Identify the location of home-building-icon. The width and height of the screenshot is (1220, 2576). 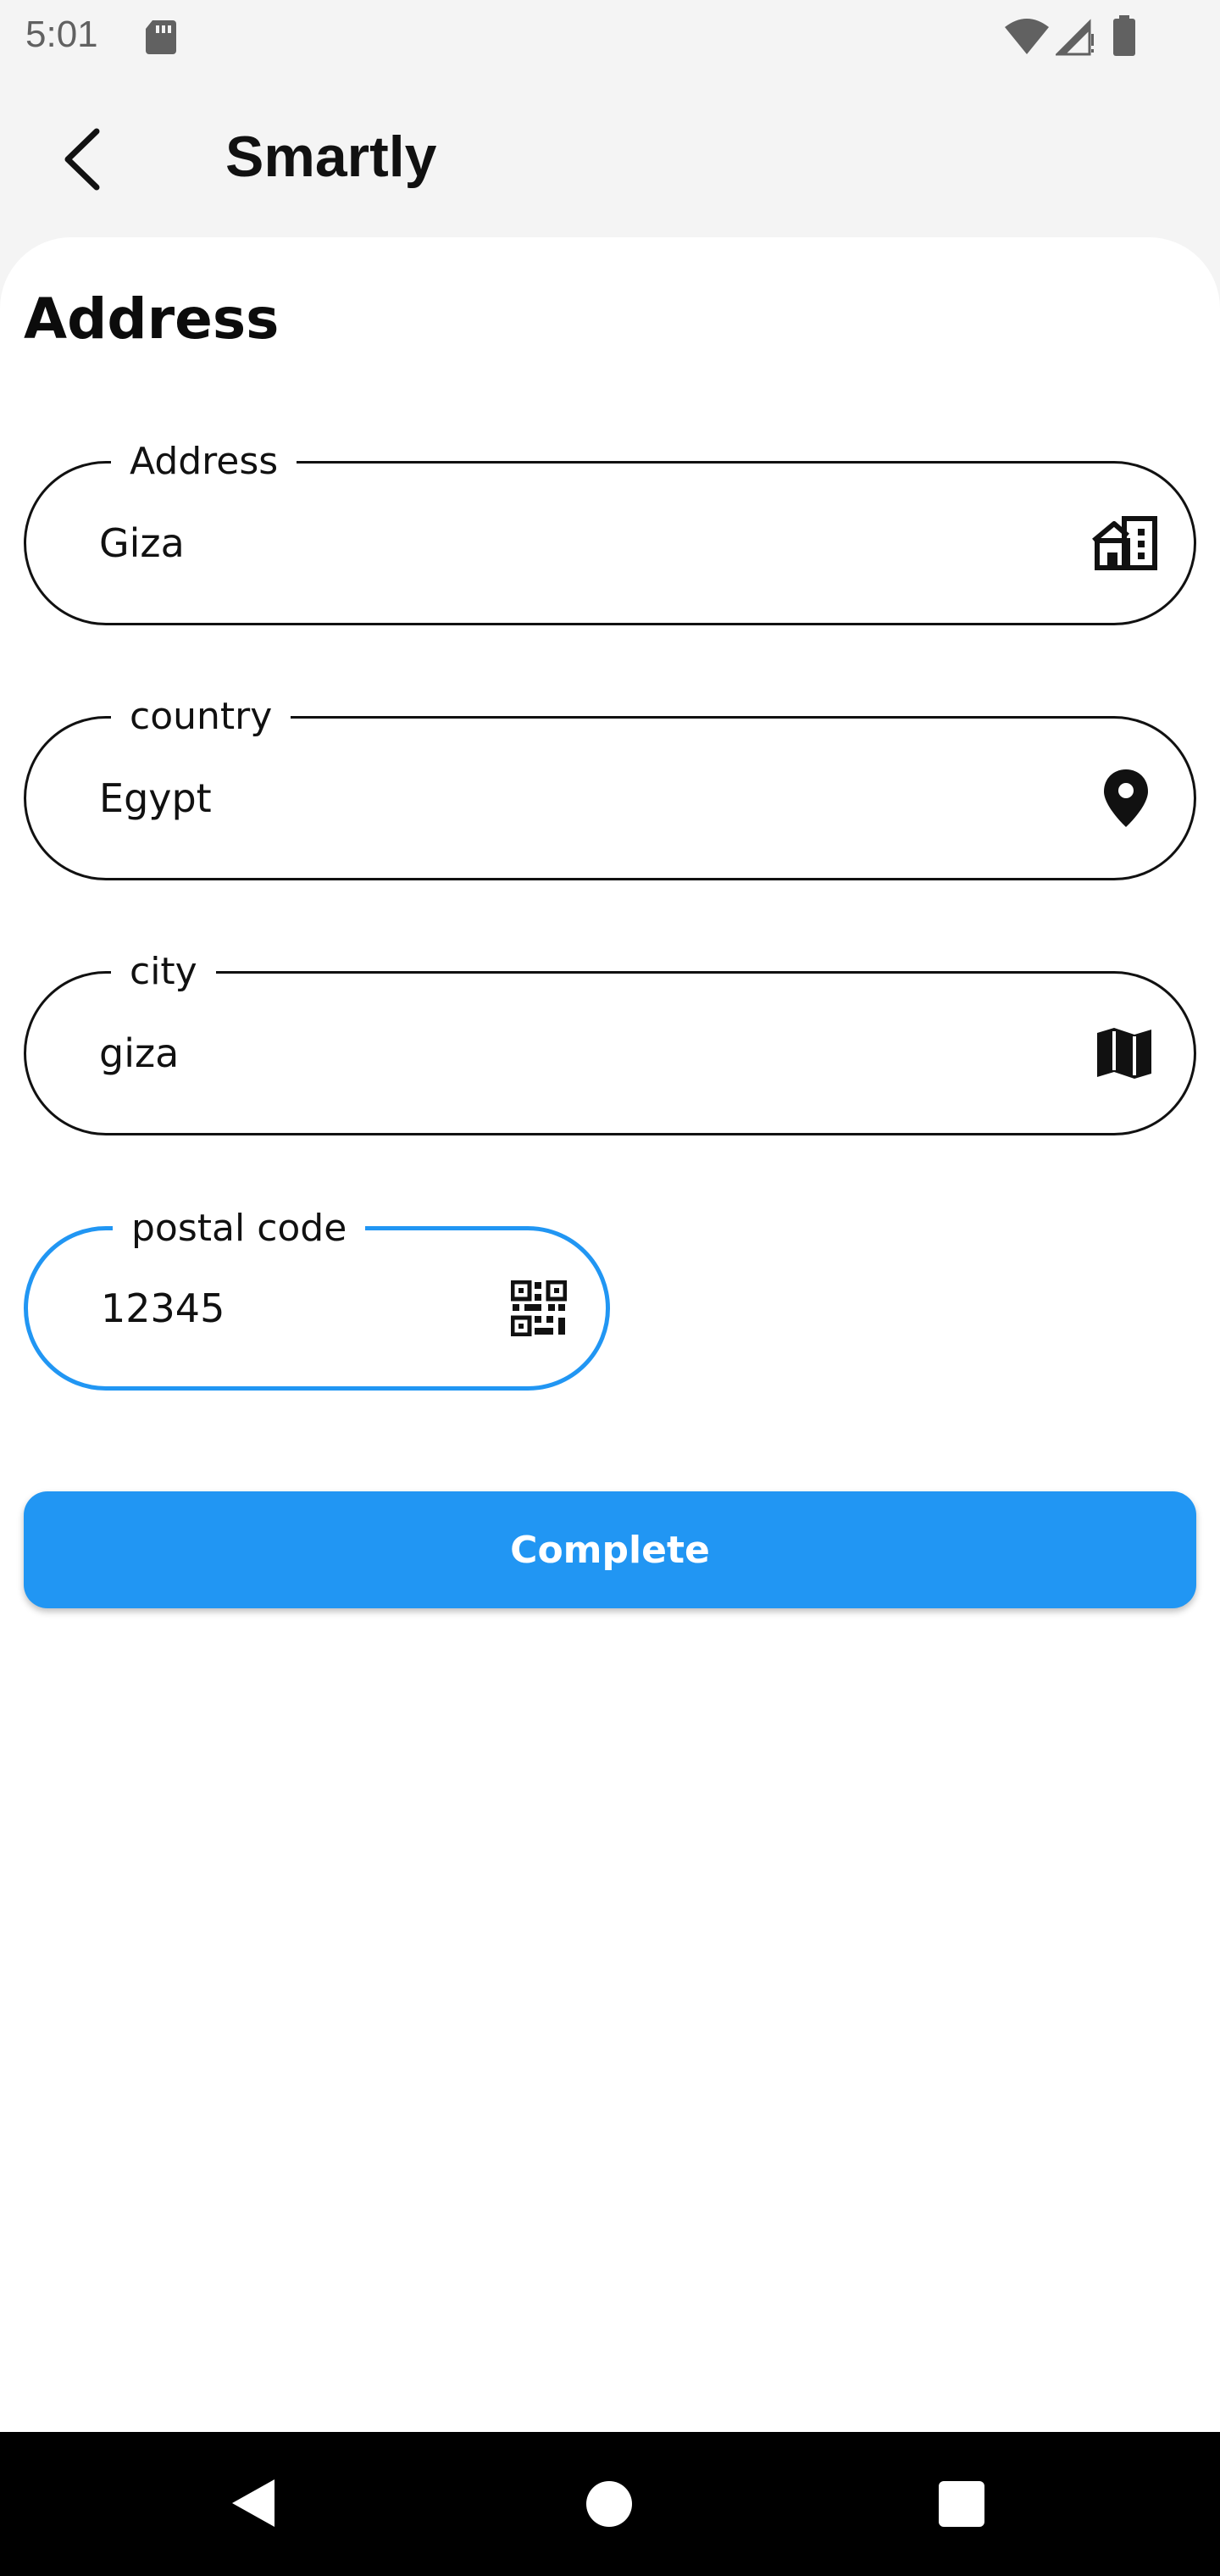
(1124, 543).